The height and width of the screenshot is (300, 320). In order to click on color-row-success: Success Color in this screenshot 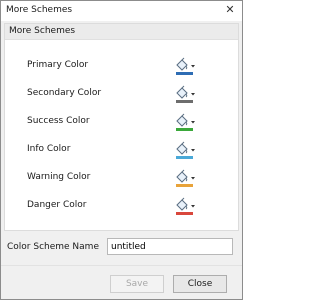, I will do `click(121, 122)`.